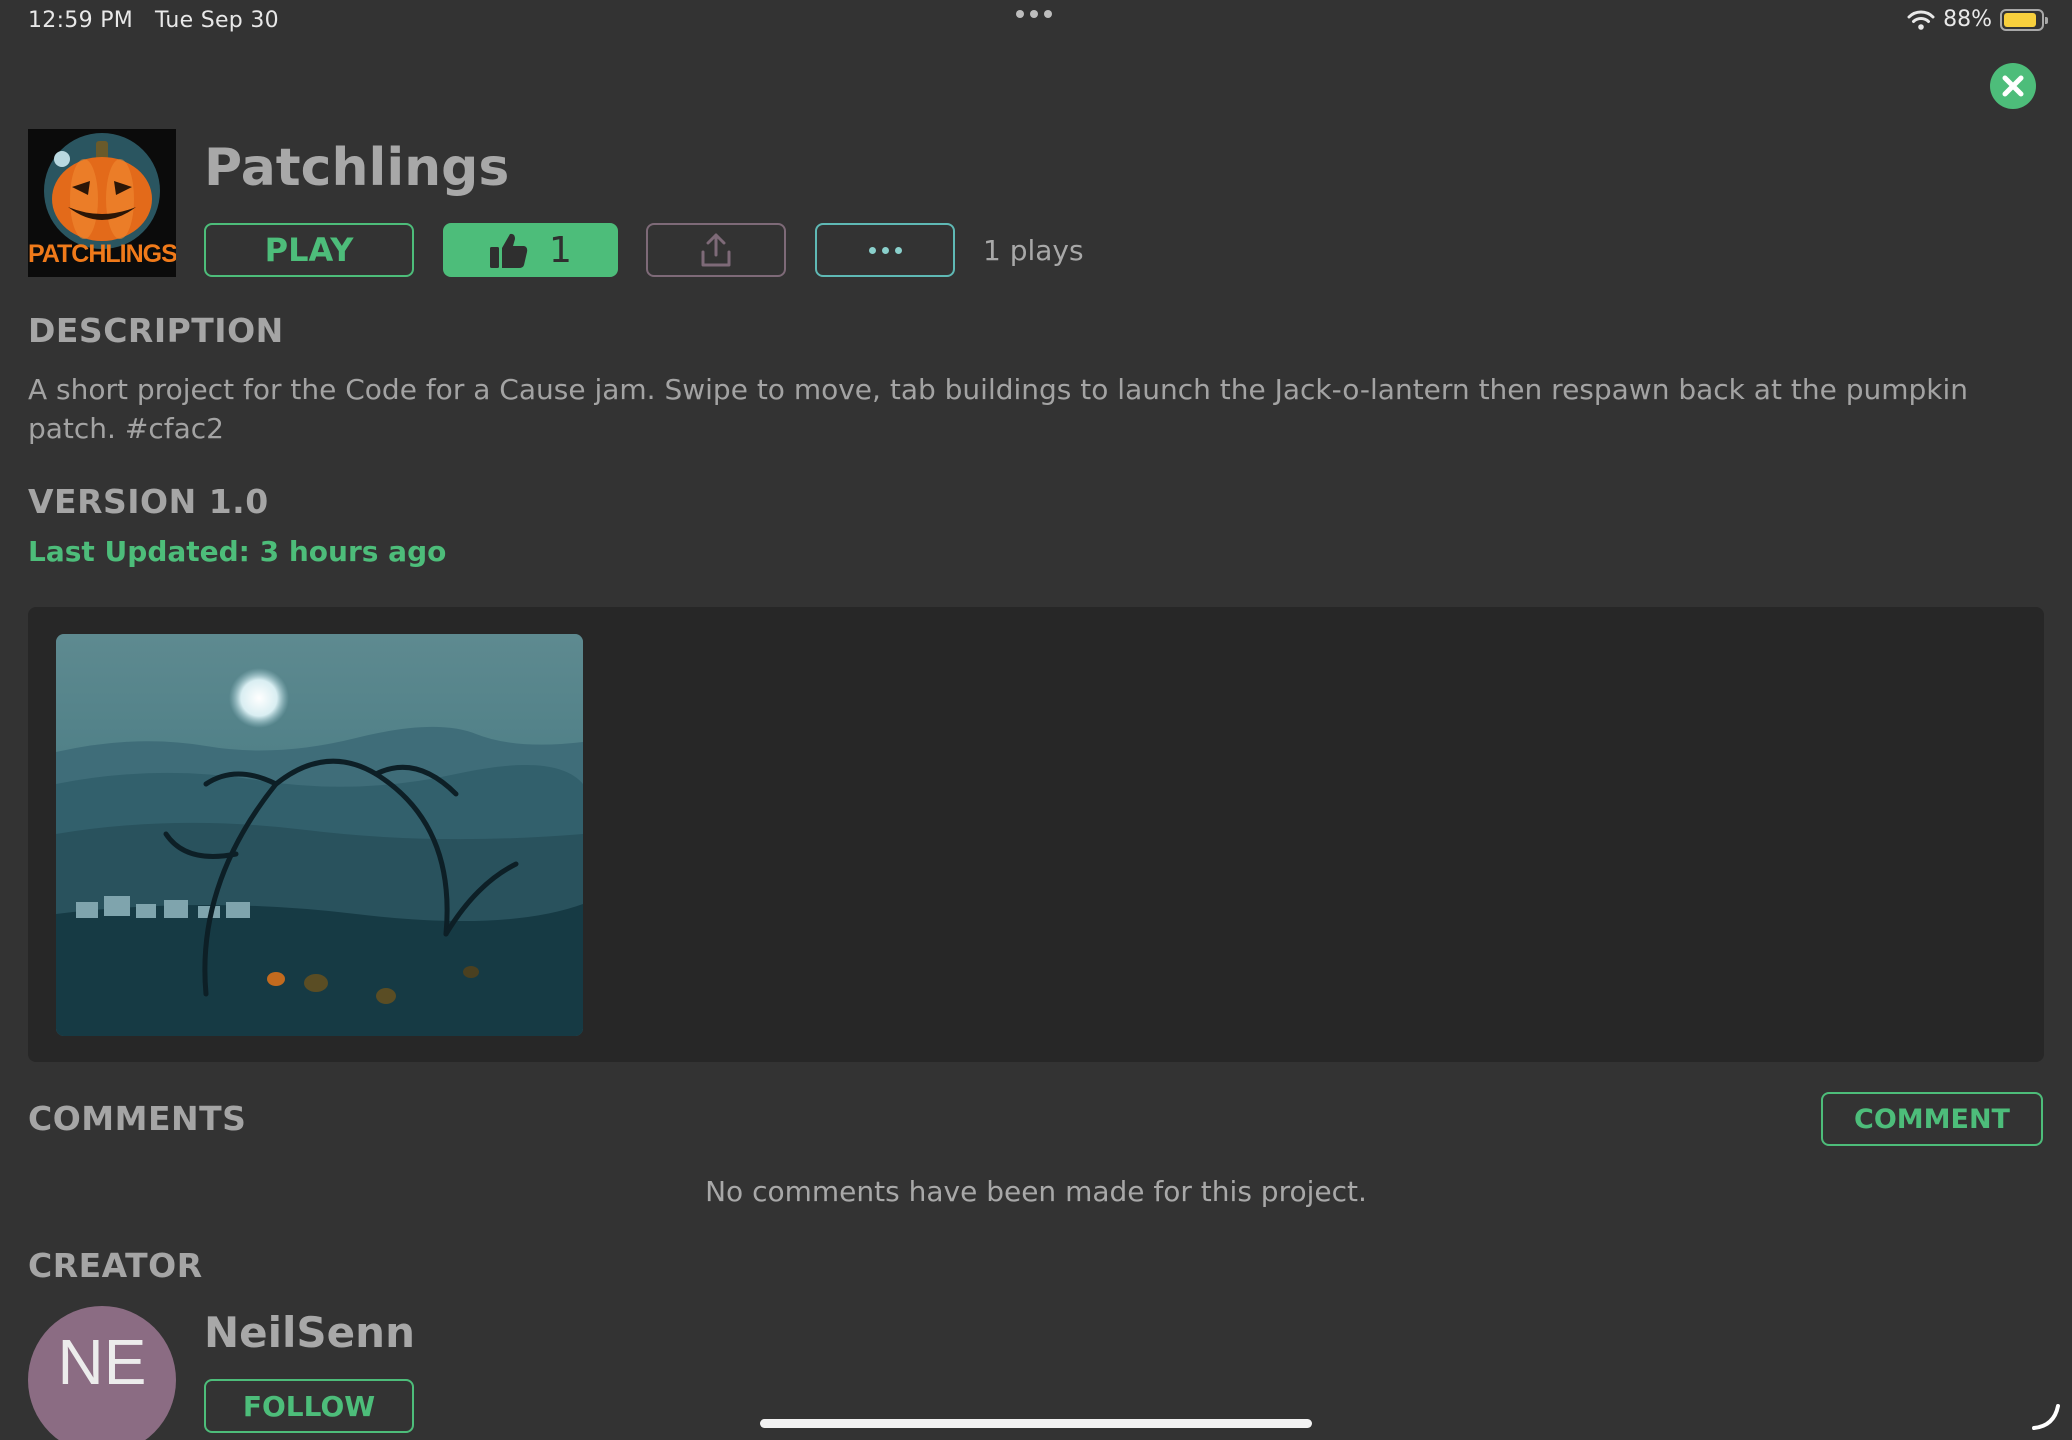 The image size is (2072, 1440). I want to click on close-icon, so click(2013, 86).